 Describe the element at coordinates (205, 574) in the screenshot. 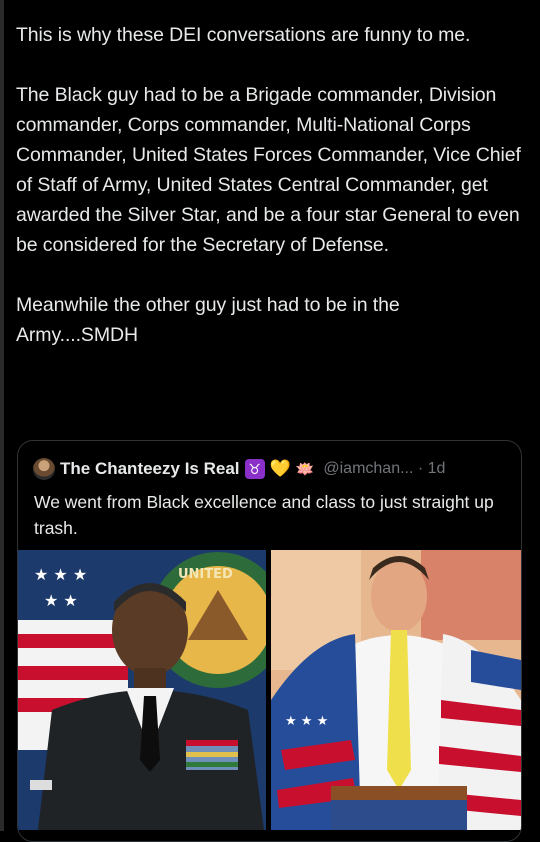

I see `seal-text: UNITED` at that location.